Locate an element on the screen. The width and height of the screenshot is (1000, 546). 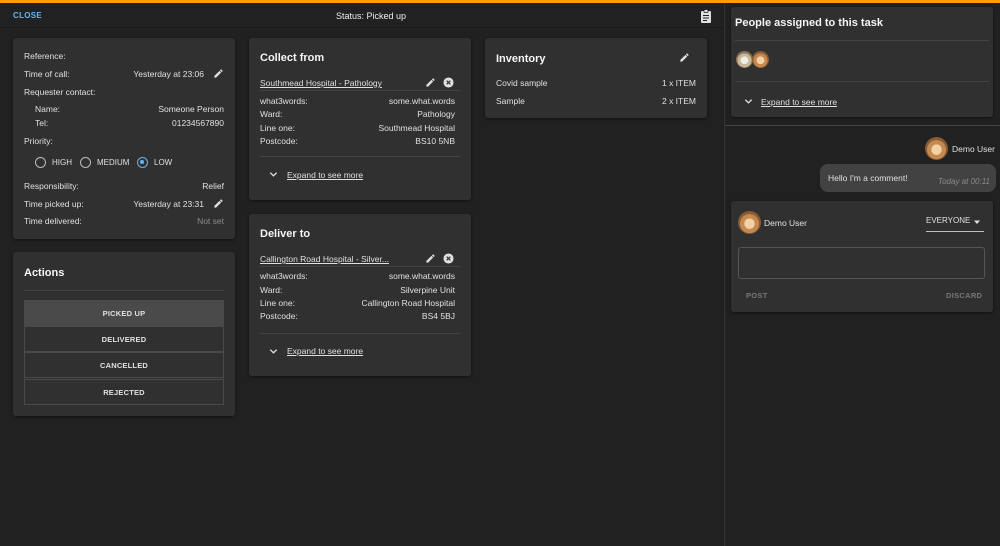
discard-button: DISCARD is located at coordinates (964, 295).